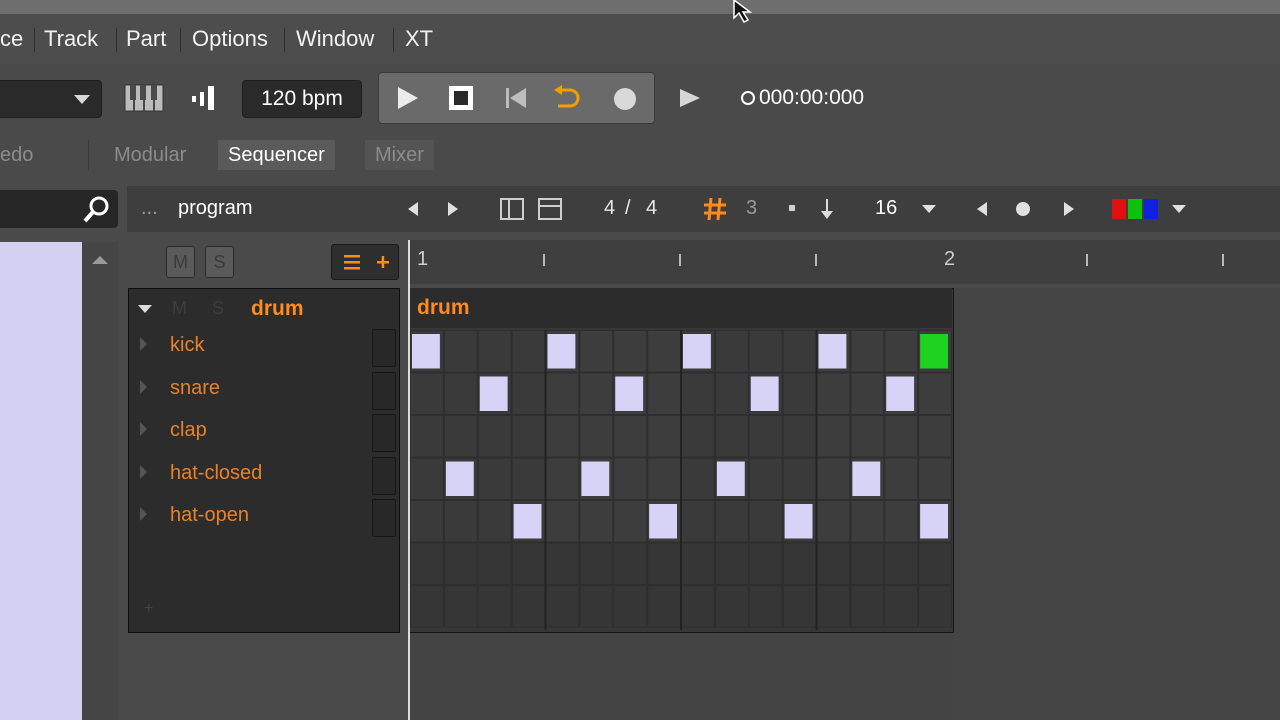  I want to click on scroll-up-icon, so click(100, 260).